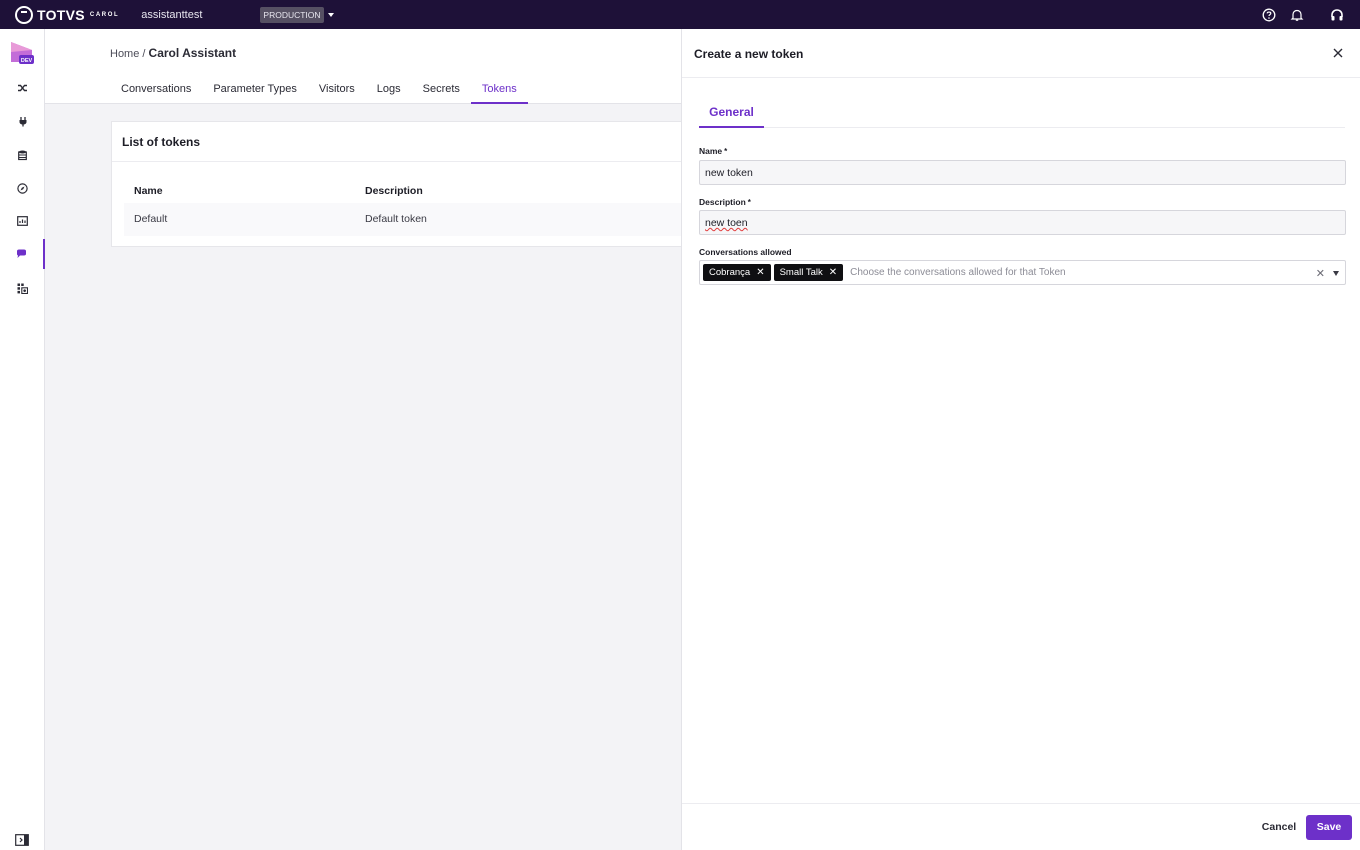 This screenshot has height=850, width=1360. What do you see at coordinates (441, 89) in the screenshot?
I see `tab-secrets: Secrets` at bounding box center [441, 89].